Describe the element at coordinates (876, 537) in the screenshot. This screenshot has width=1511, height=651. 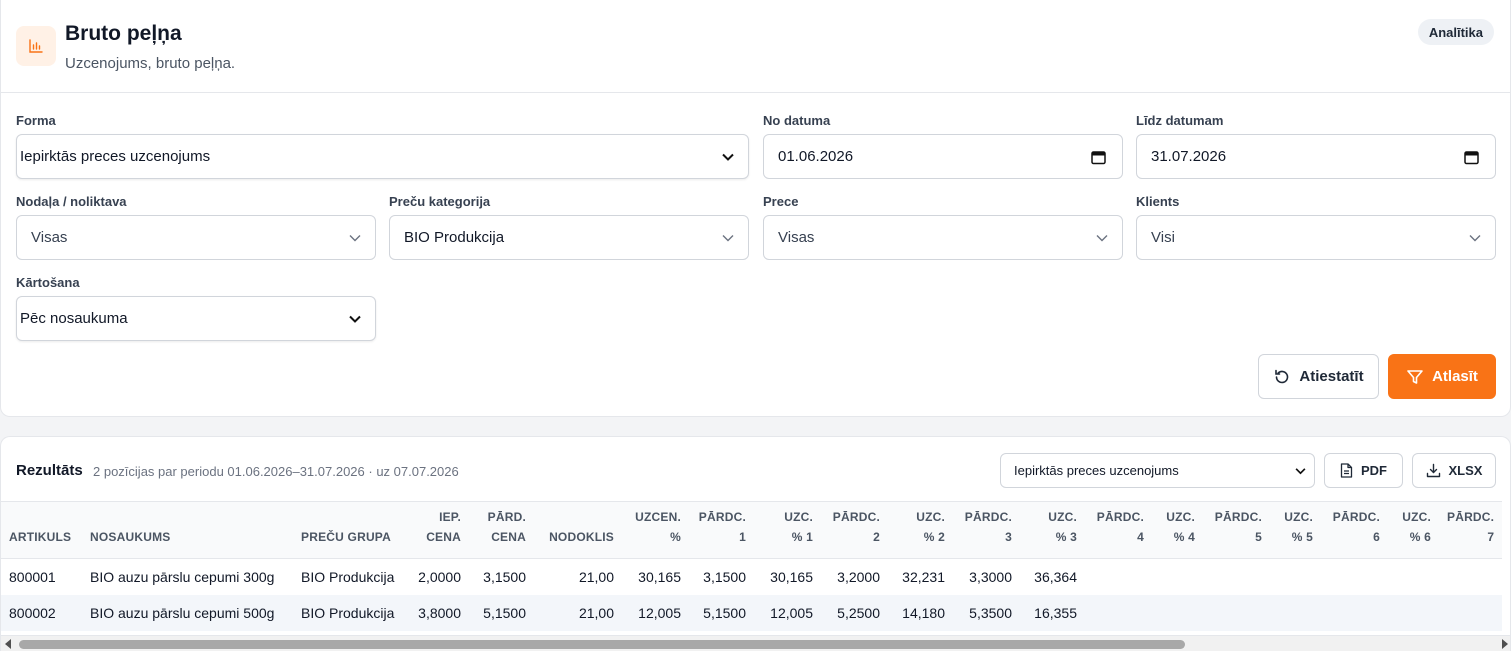
I see `column-header-line2: 2` at that location.